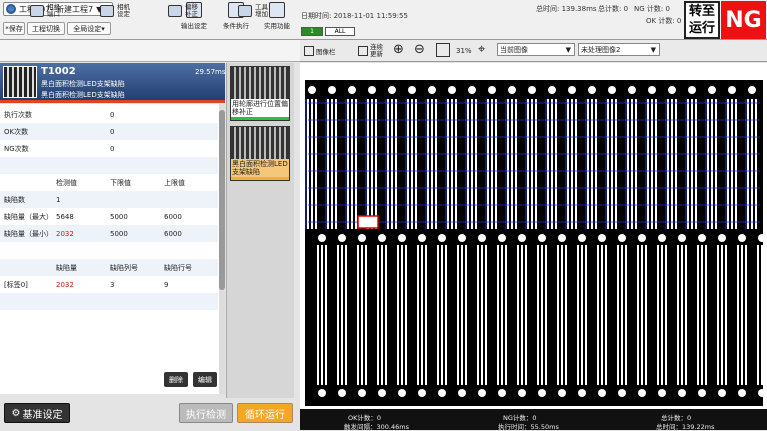 The height and width of the screenshot is (431, 767). What do you see at coordinates (205, 379) in the screenshot?
I see `edit-button: 编辑` at bounding box center [205, 379].